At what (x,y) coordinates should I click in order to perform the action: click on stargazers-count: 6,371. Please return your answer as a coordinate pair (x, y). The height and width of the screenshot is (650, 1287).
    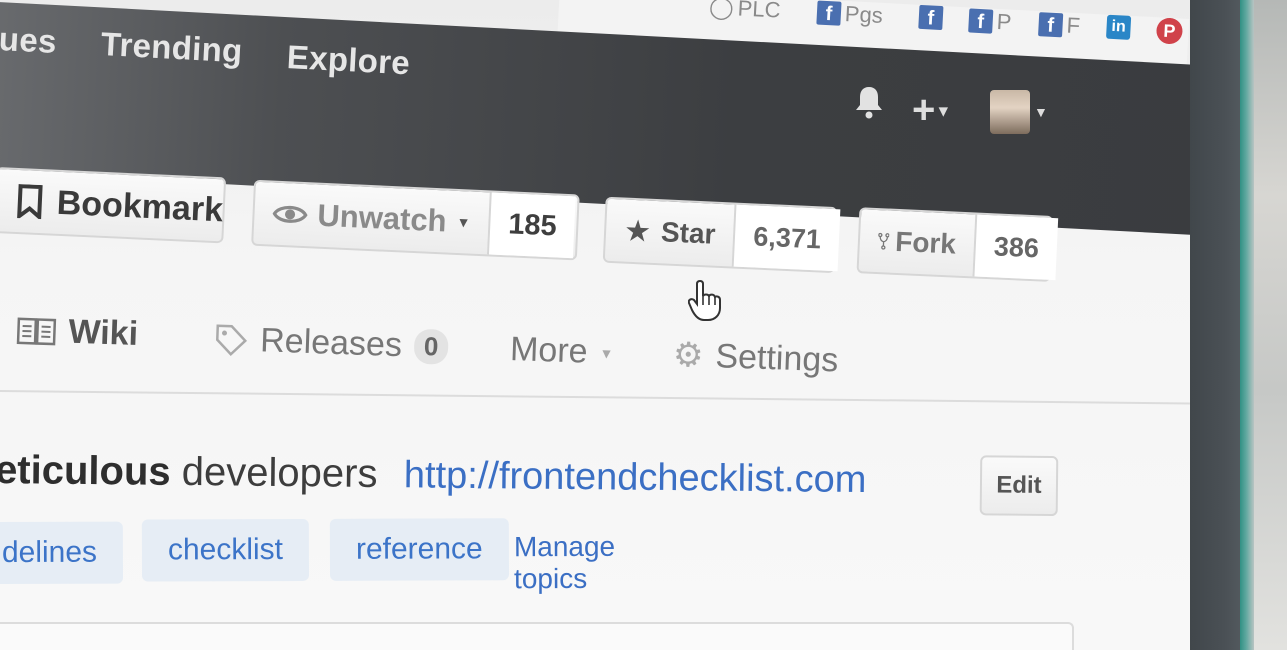
    Looking at the image, I should click on (786, 238).